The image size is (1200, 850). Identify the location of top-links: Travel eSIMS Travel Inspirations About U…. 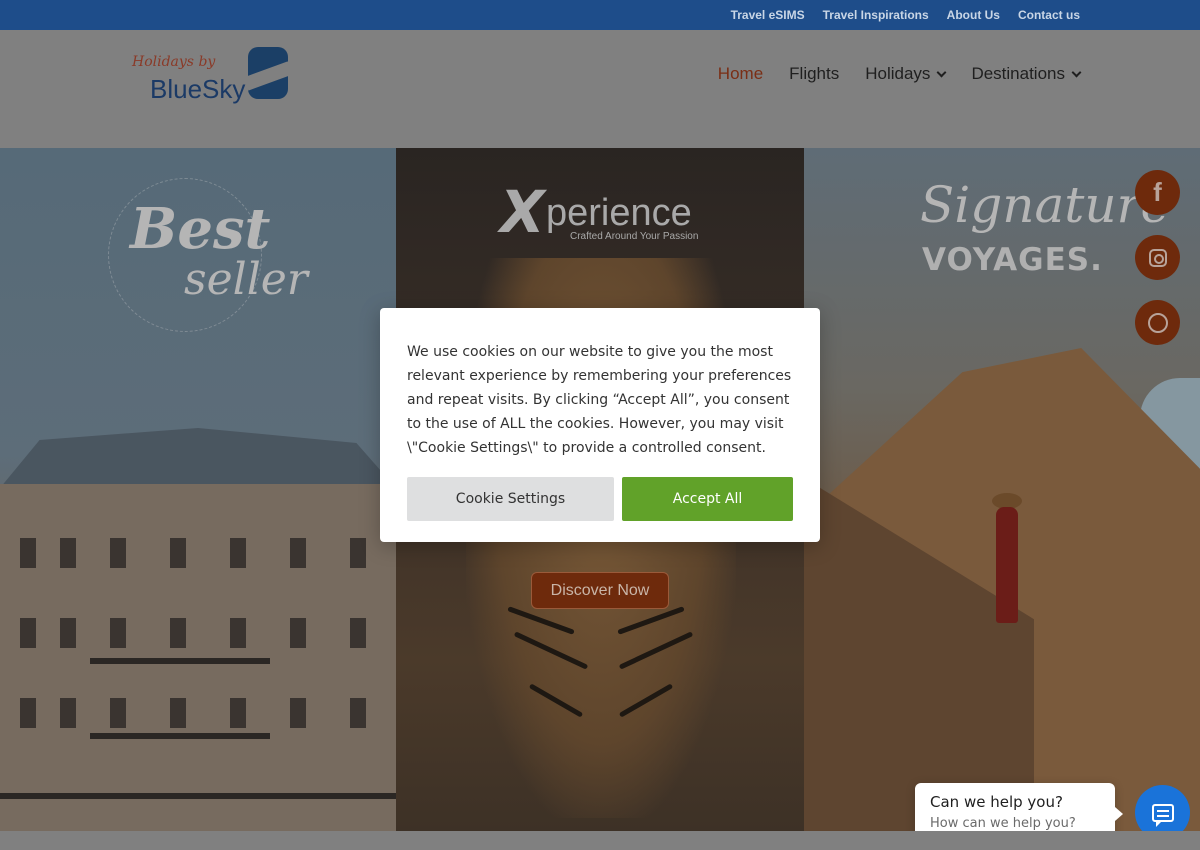
(905, 15).